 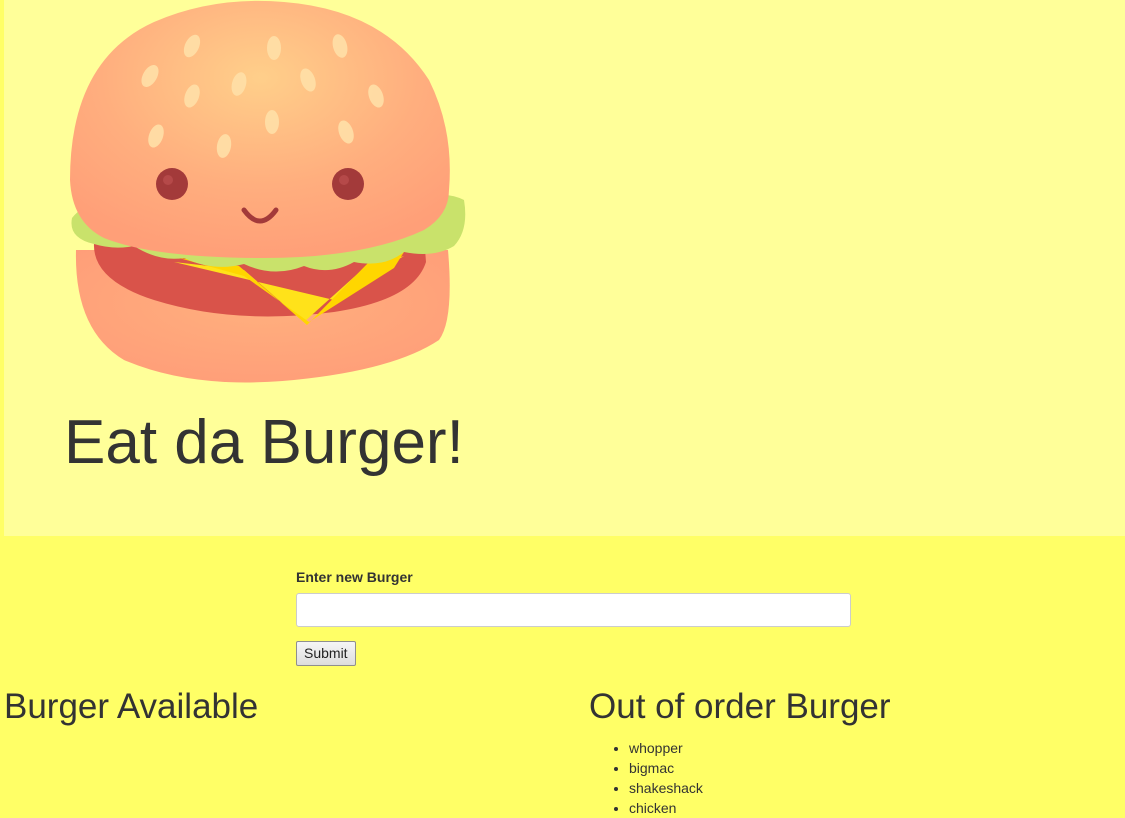 What do you see at coordinates (740, 706) in the screenshot?
I see `devoured-burgers-heading: Out of order Burger` at bounding box center [740, 706].